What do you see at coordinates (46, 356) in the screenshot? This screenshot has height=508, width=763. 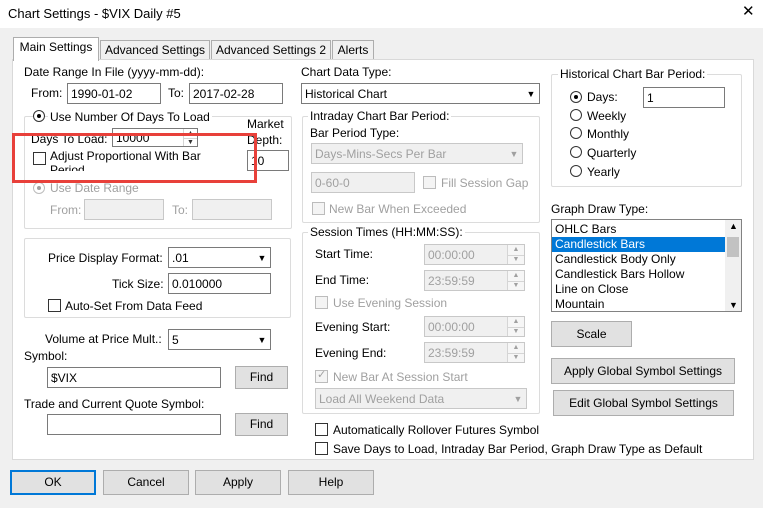 I see `symbol-label: Symbol:` at bounding box center [46, 356].